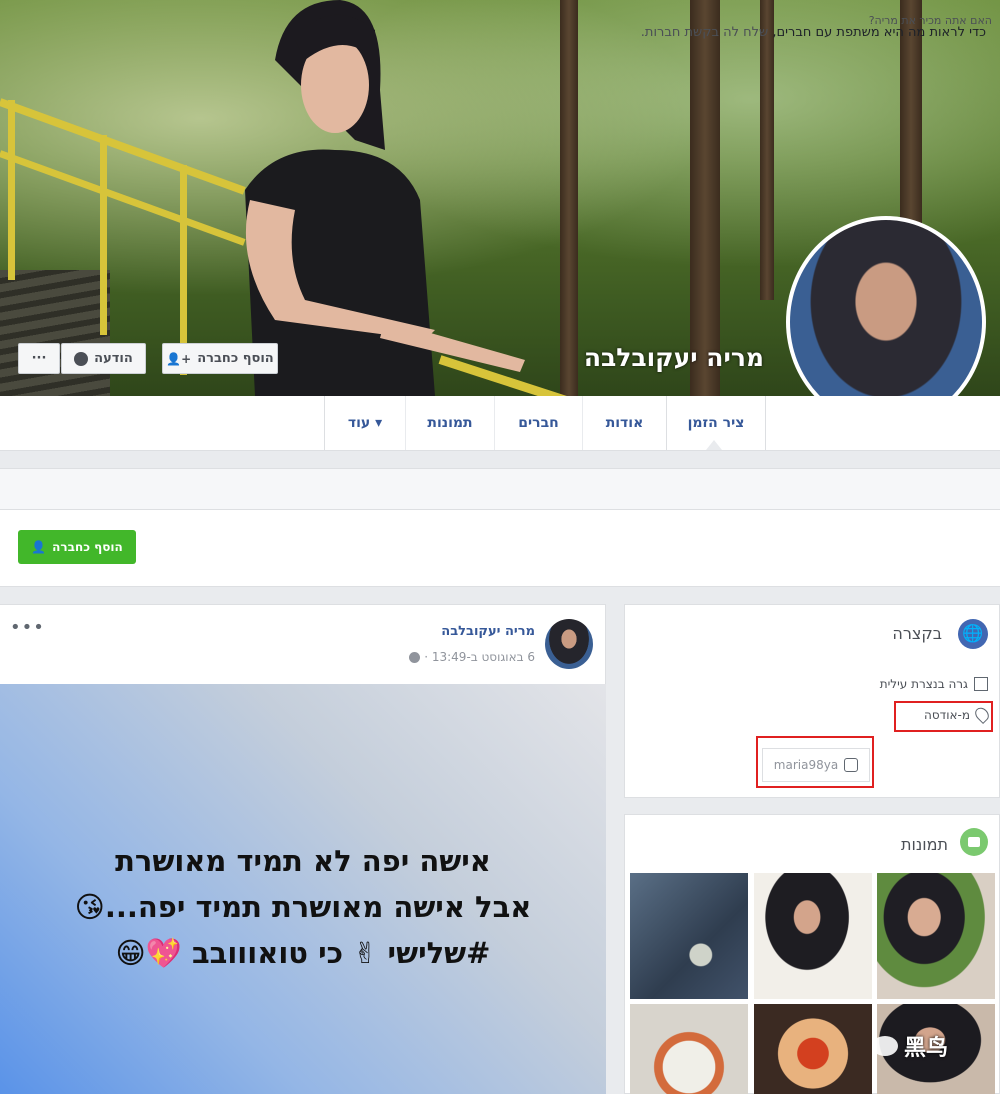 Image resolution: width=1000 pixels, height=1094 pixels. What do you see at coordinates (879, 32) in the screenshot?
I see `friend-request-prefix: כדי לראות מה היא משתפת עם חברים,` at bounding box center [879, 32].